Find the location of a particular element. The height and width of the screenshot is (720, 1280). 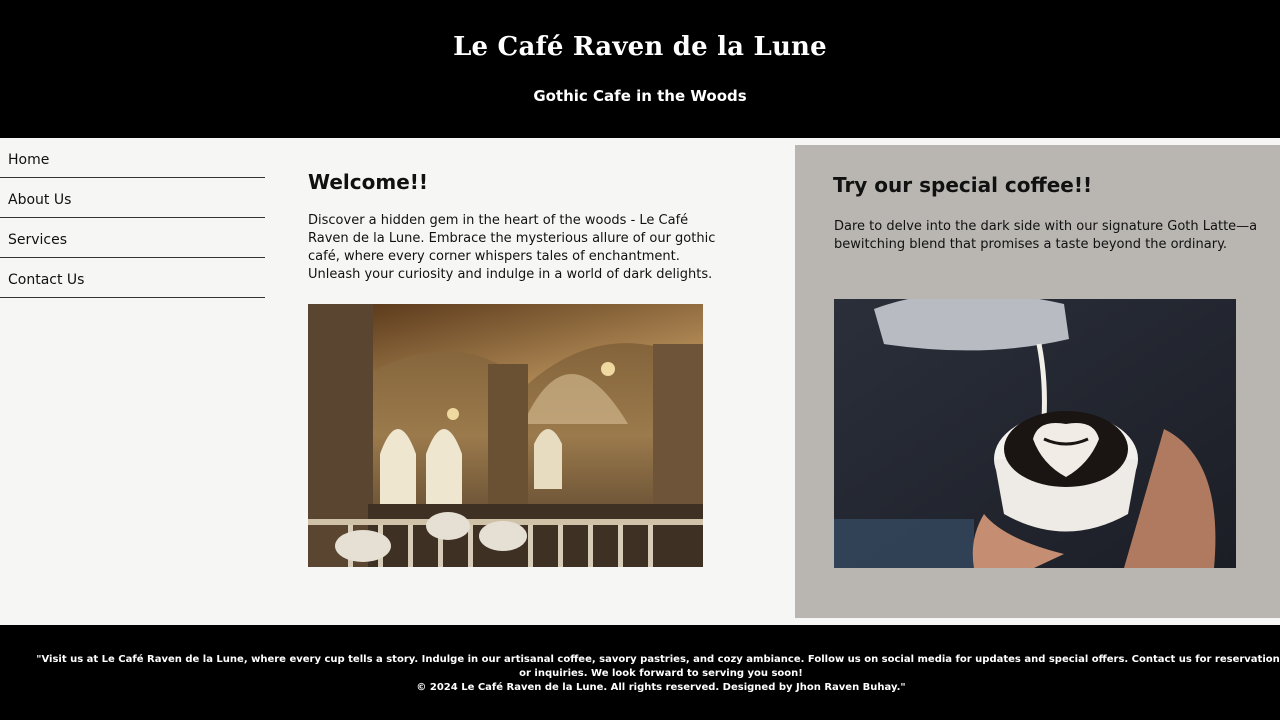

gothic-hall-image is located at coordinates (505, 435).